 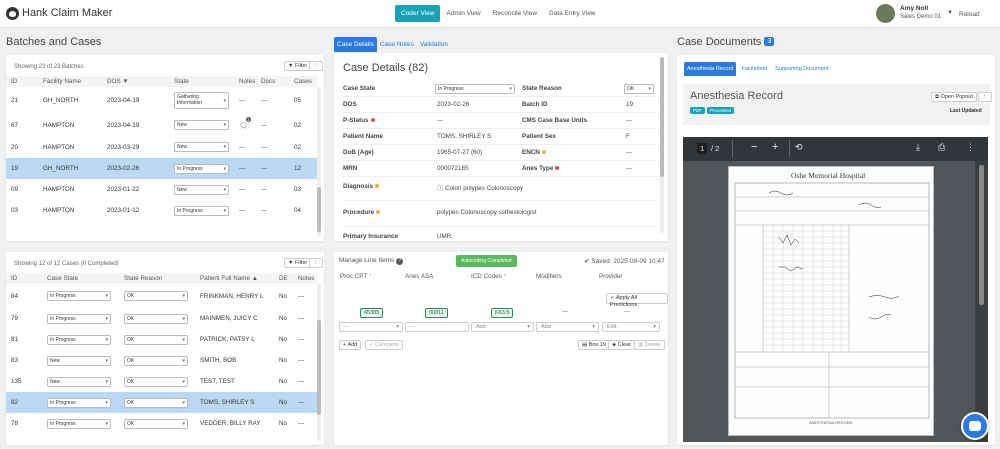 I want to click on col-patient-name: Patient Full Name ▲, so click(x=234, y=278).